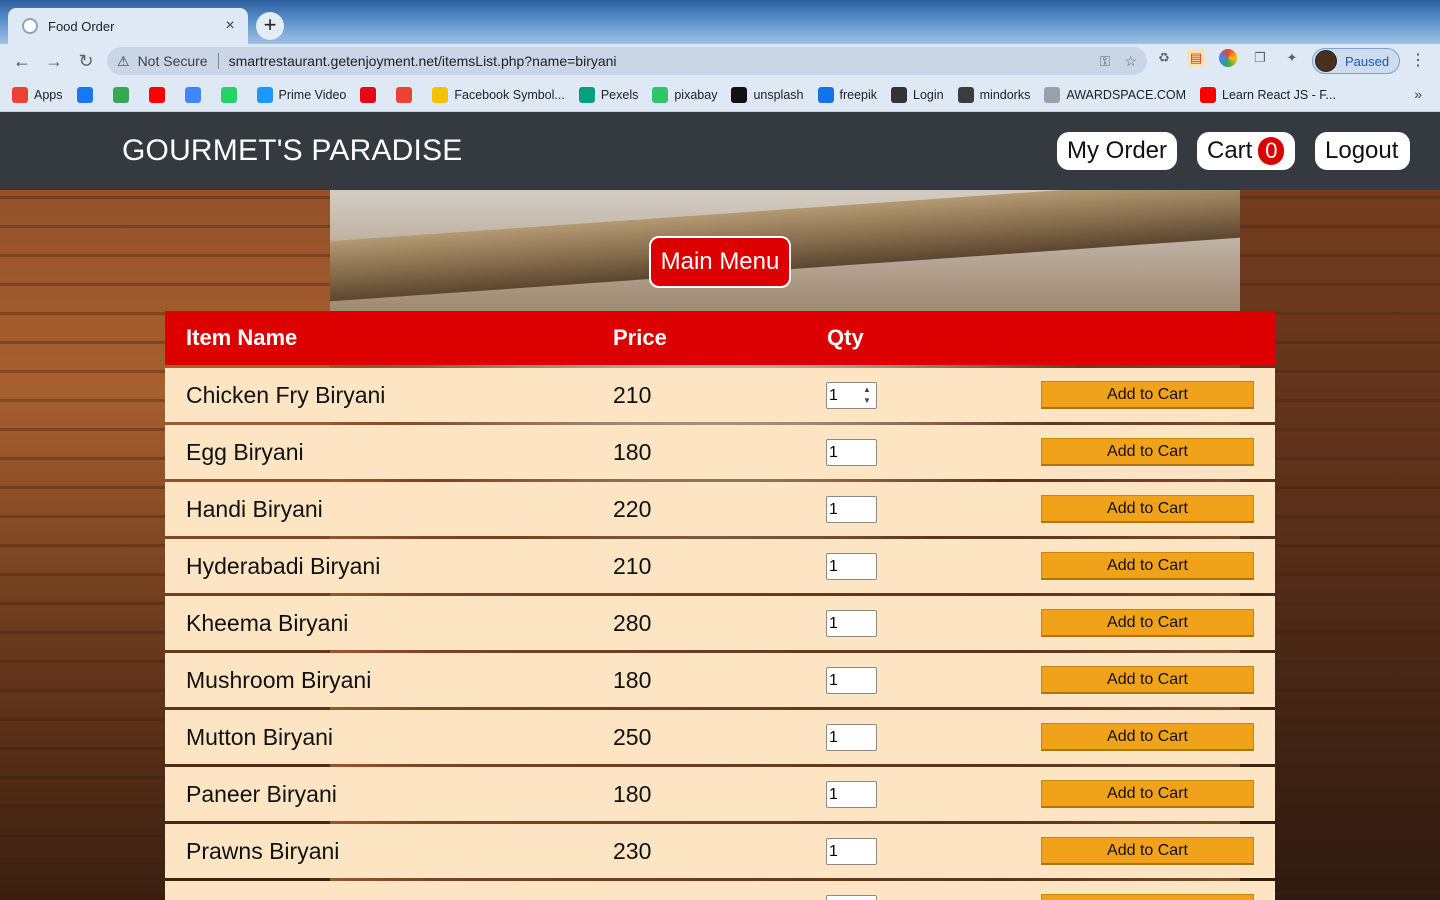 The height and width of the screenshot is (900, 1440). Describe the element at coordinates (245, 452) in the screenshot. I see `item-name: Egg Biryani` at that location.